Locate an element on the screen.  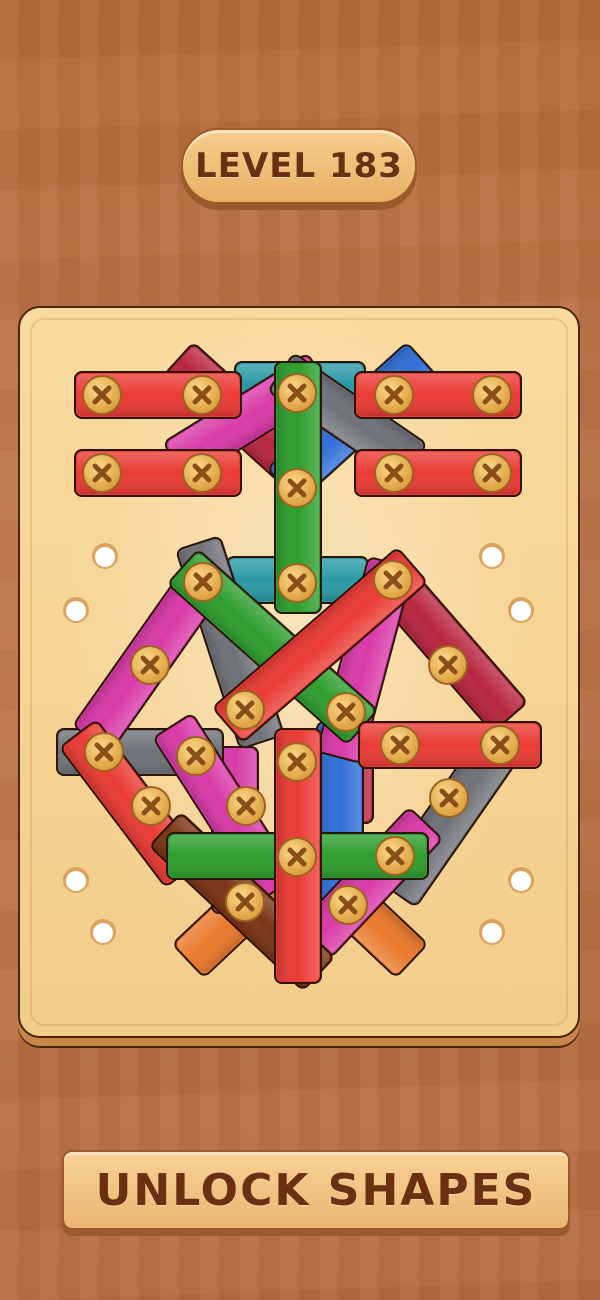
green-plank is located at coordinates (298, 487).